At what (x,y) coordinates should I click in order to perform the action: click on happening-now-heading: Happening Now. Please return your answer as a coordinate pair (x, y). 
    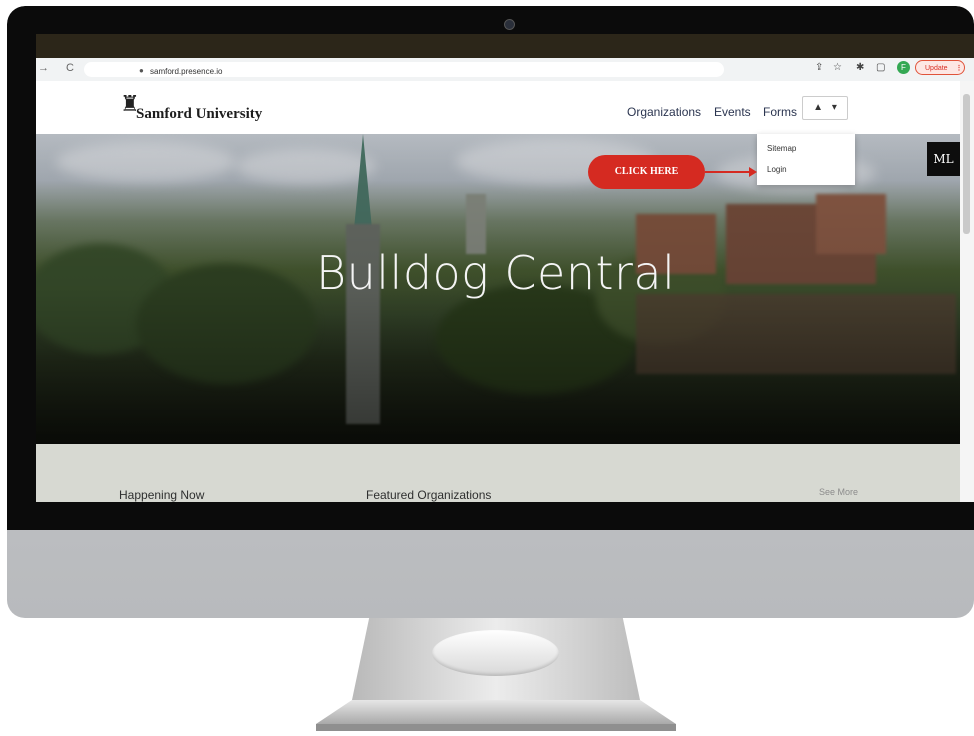
    Looking at the image, I should click on (162, 495).